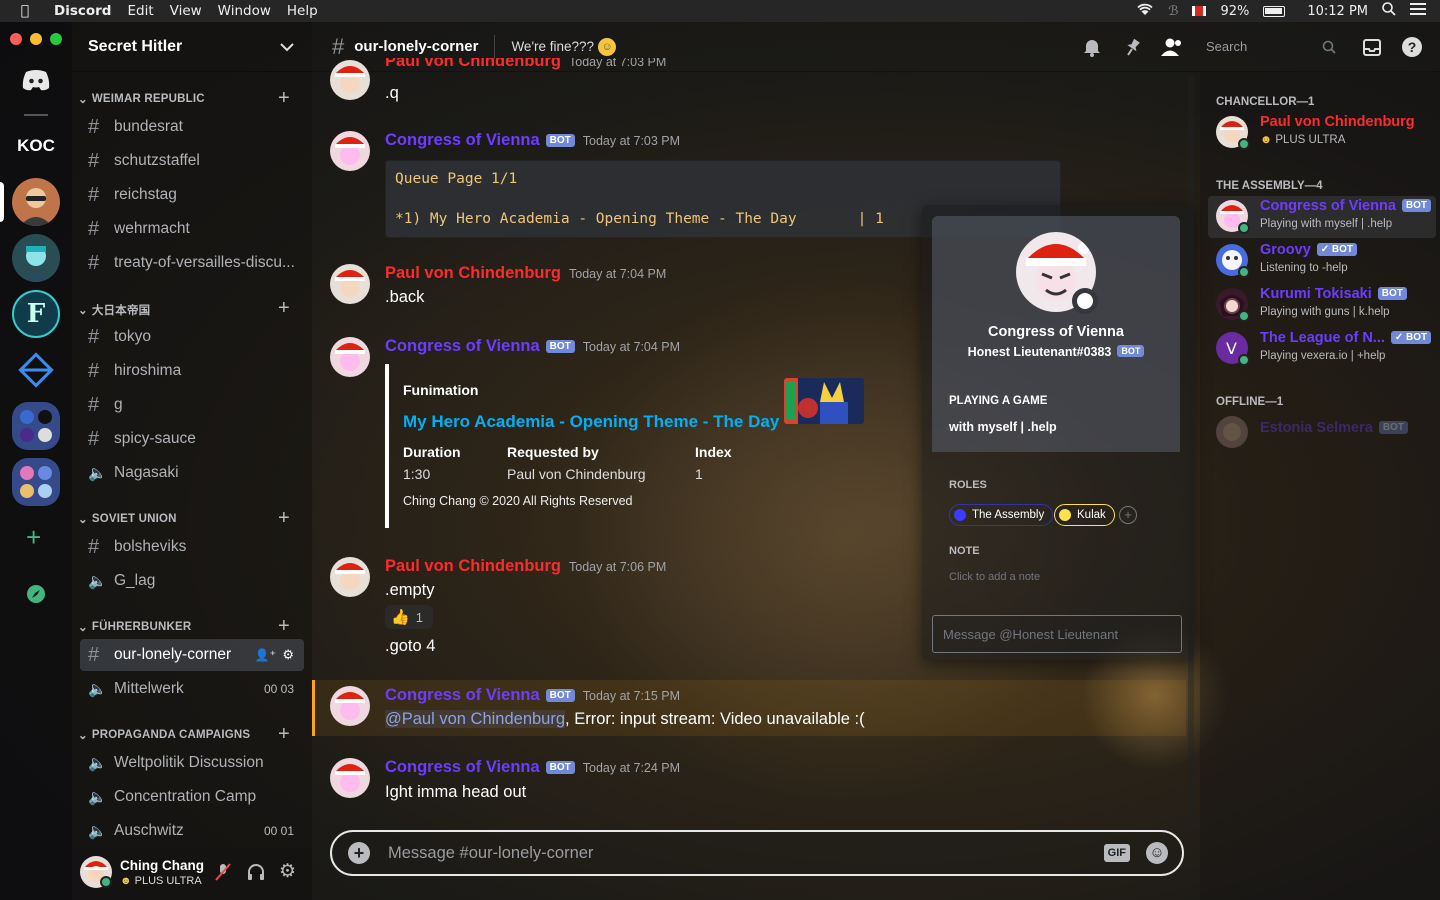  Describe the element at coordinates (192, 161) in the screenshot. I see `channel-schutzstaffel: # schutzstaffel` at that location.